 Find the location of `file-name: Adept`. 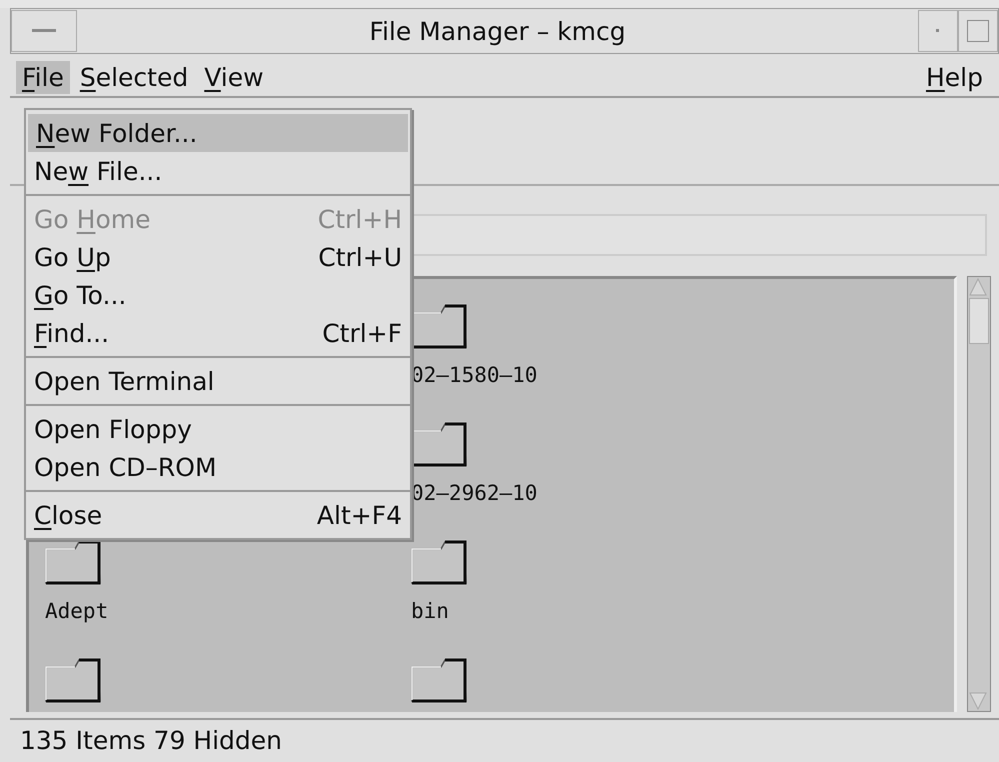

file-name: Adept is located at coordinates (76, 611).